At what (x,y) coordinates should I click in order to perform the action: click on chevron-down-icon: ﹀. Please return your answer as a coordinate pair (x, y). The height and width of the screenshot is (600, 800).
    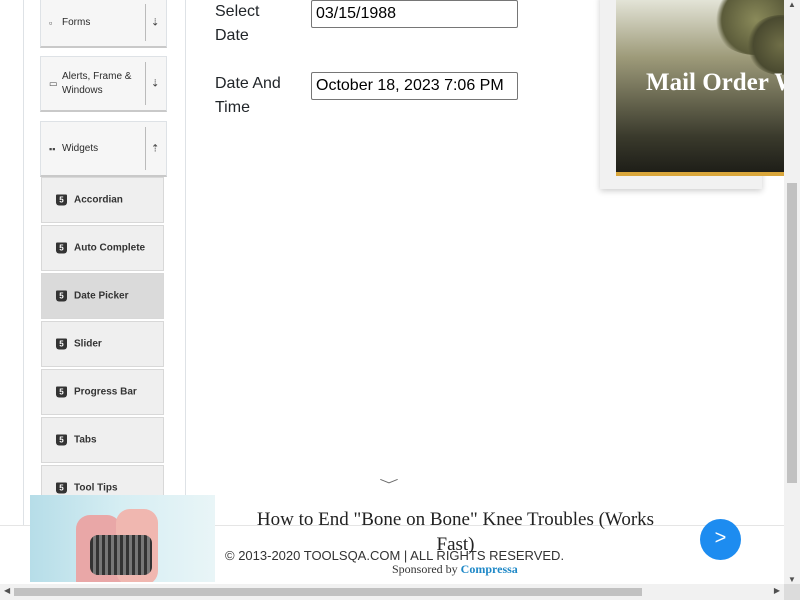
    Looking at the image, I should click on (388, 484).